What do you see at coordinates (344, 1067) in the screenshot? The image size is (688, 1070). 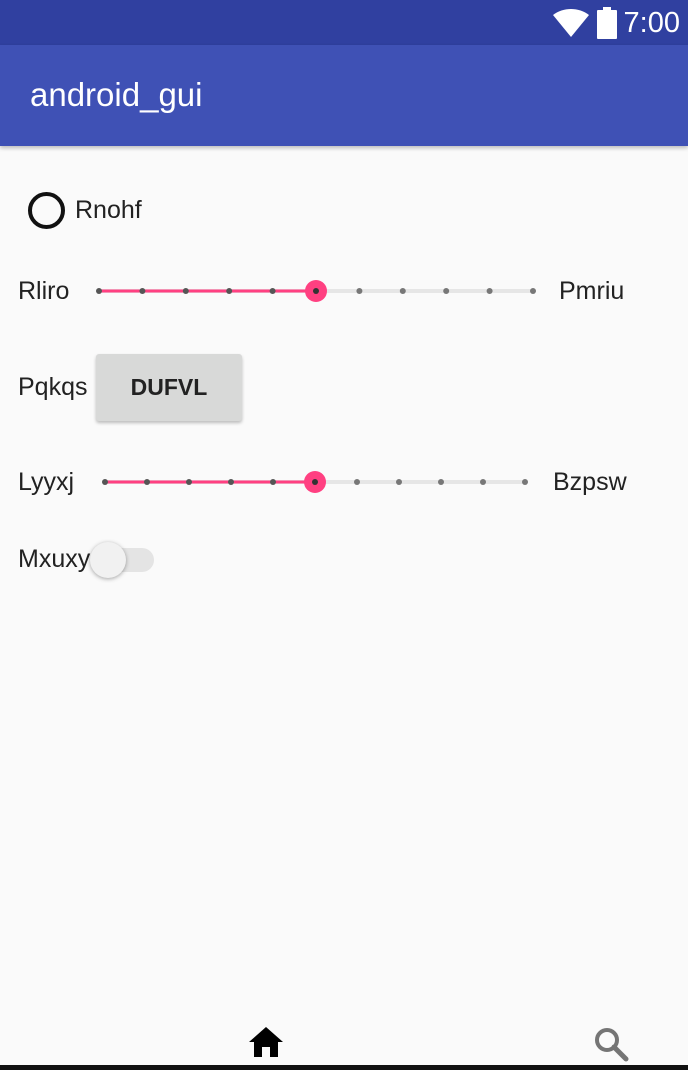 I see `nav-bottom-line` at bounding box center [344, 1067].